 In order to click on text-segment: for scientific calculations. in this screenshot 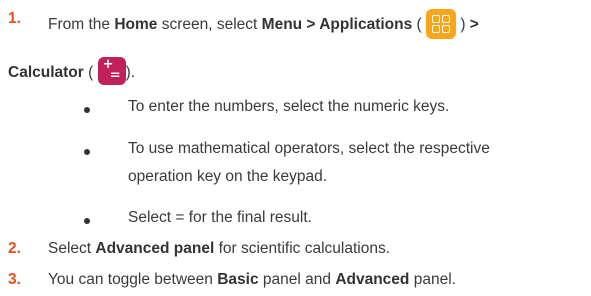, I will do `click(302, 248)`.